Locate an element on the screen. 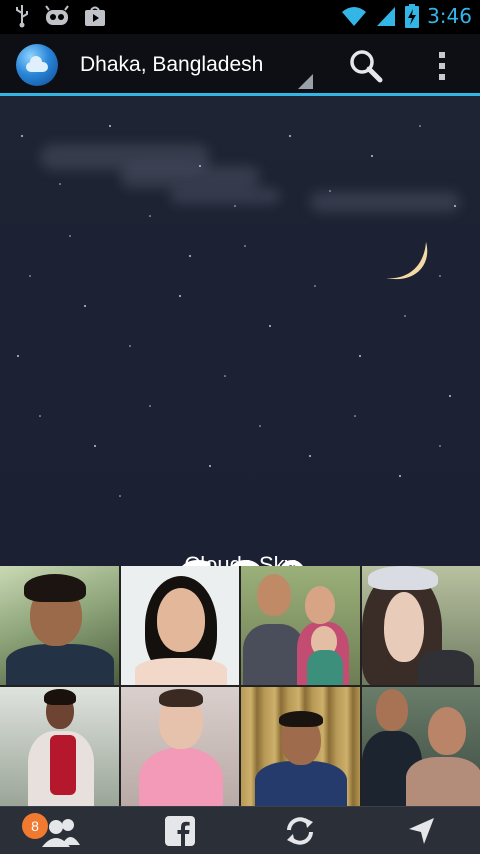 Image resolution: width=480 pixels, height=854 pixels. photo-woman-portrait is located at coordinates (179, 625).